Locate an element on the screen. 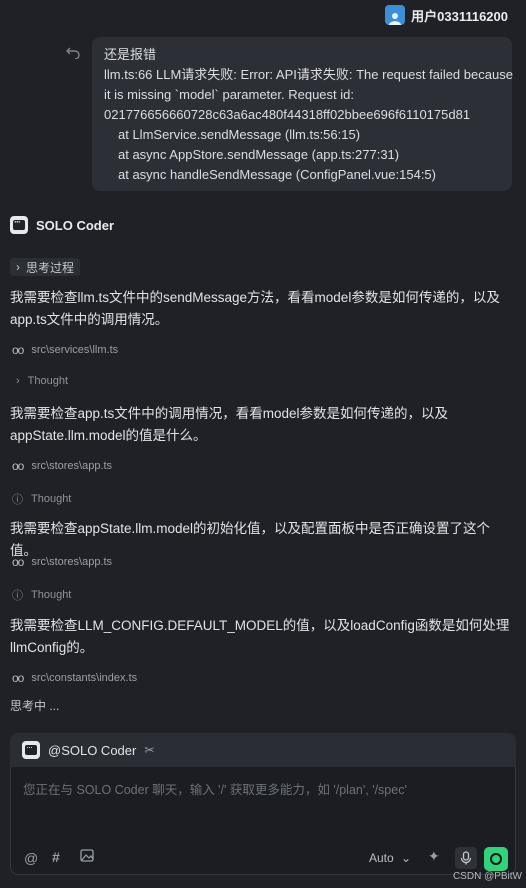 This screenshot has width=526, height=888. agent-name: SOLO Coder is located at coordinates (75, 225).